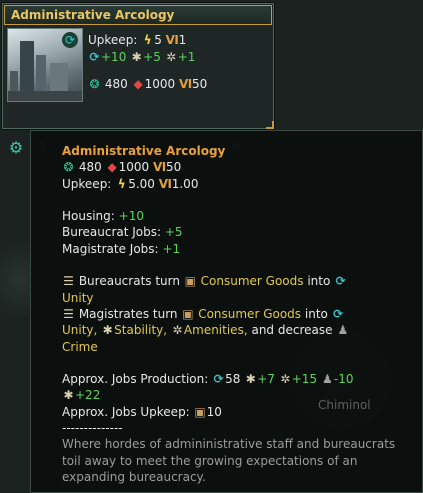 This screenshot has width=423, height=493. I want to click on card-corner-accent, so click(270, 125).